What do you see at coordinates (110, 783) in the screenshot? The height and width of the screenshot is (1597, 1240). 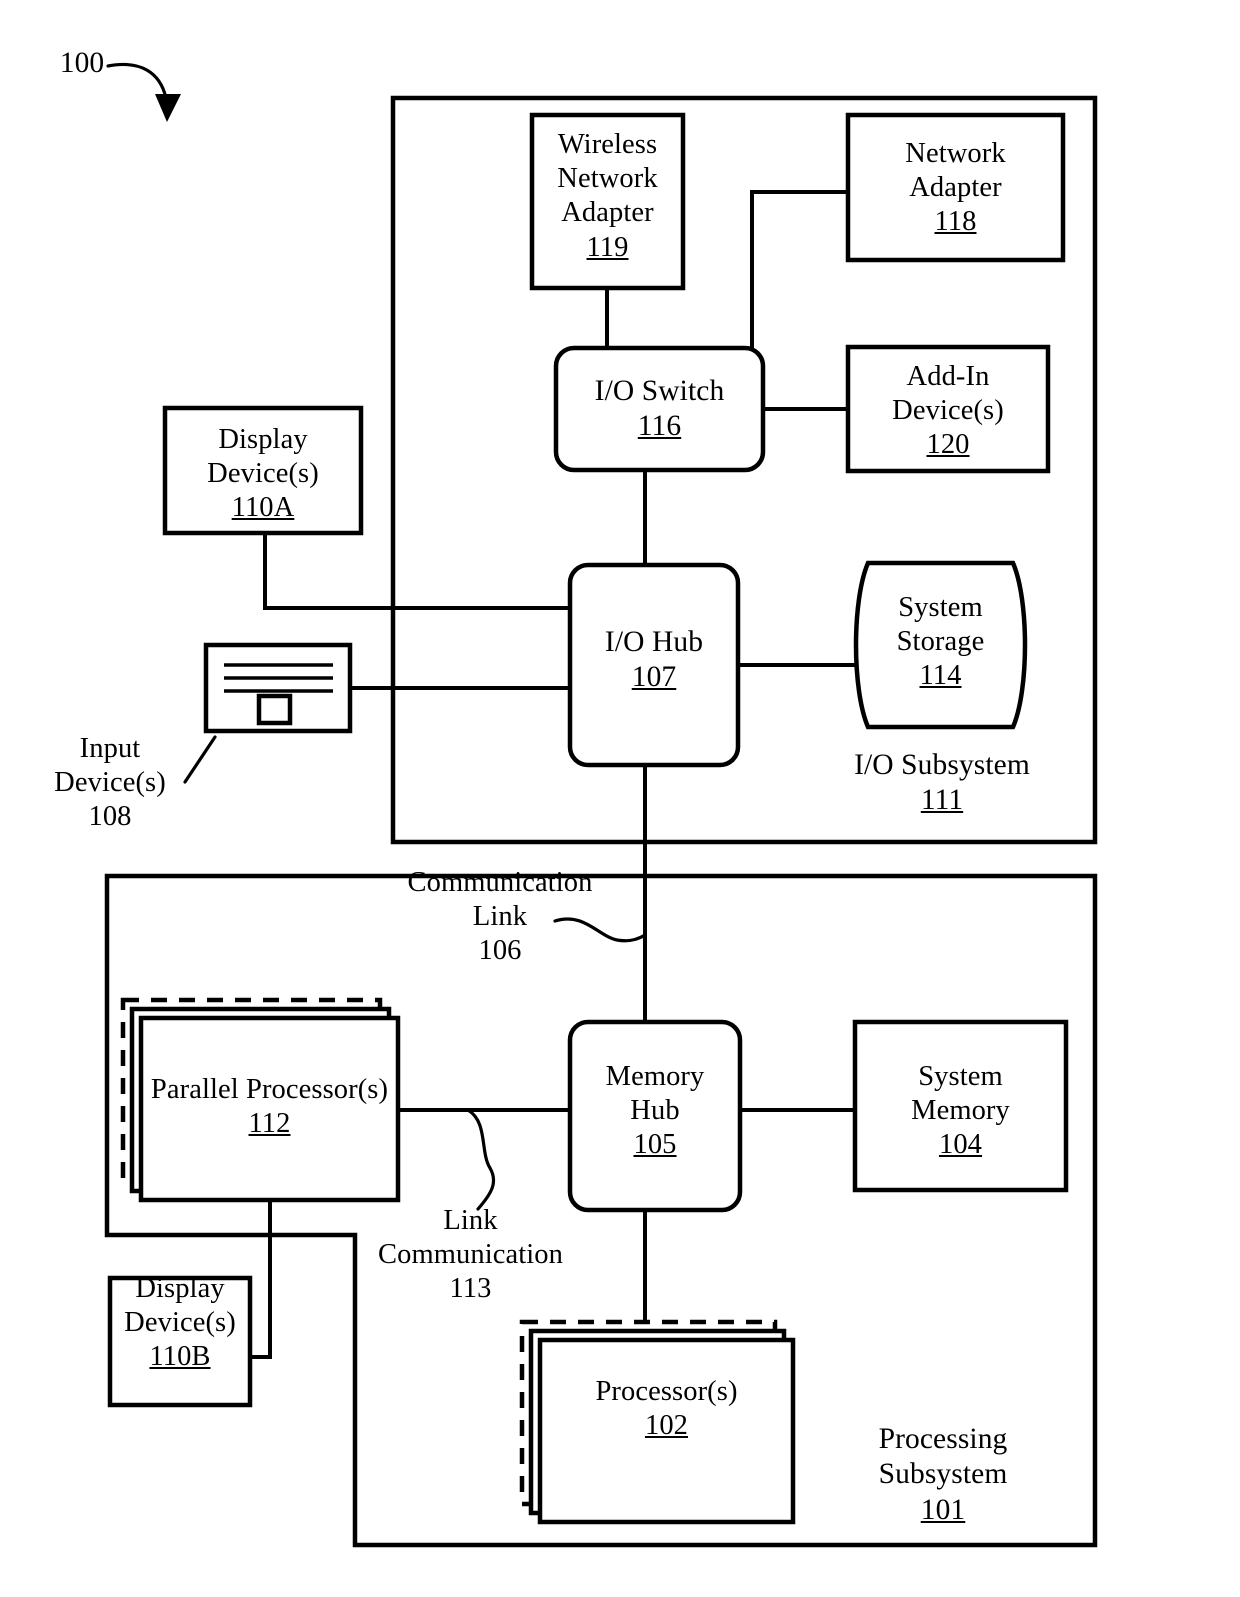 I see `input-devices-label: Input Device(s) 108` at bounding box center [110, 783].